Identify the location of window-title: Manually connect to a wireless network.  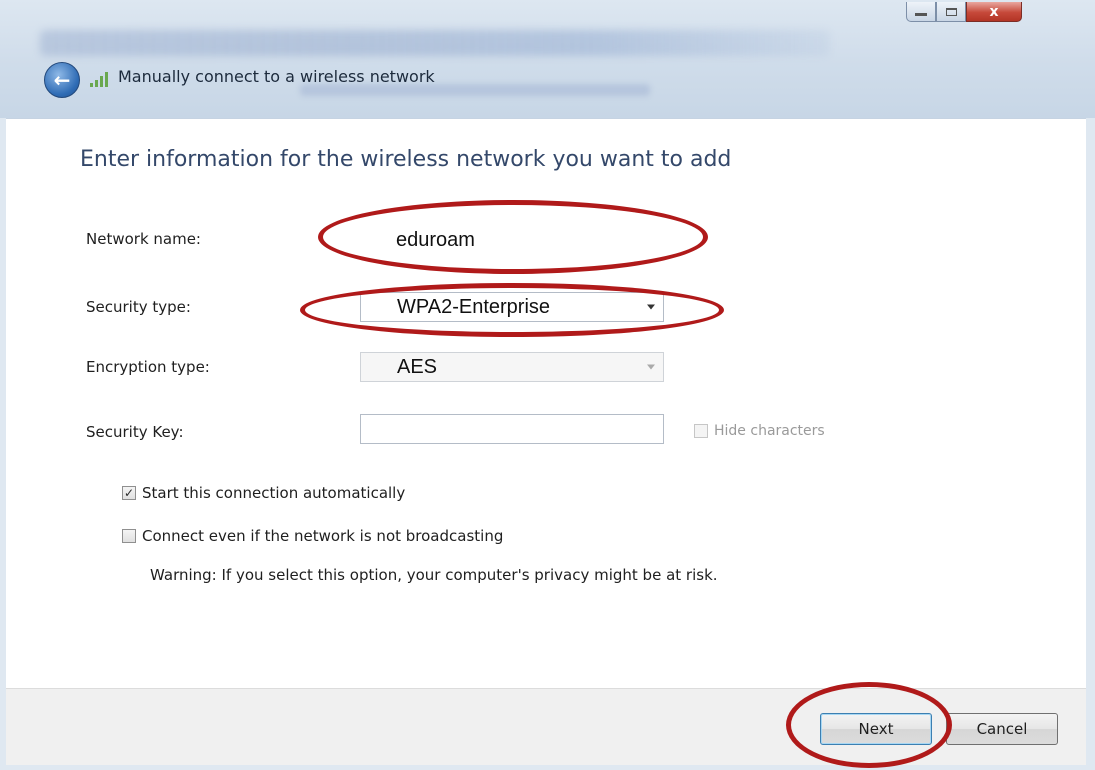
(276, 76).